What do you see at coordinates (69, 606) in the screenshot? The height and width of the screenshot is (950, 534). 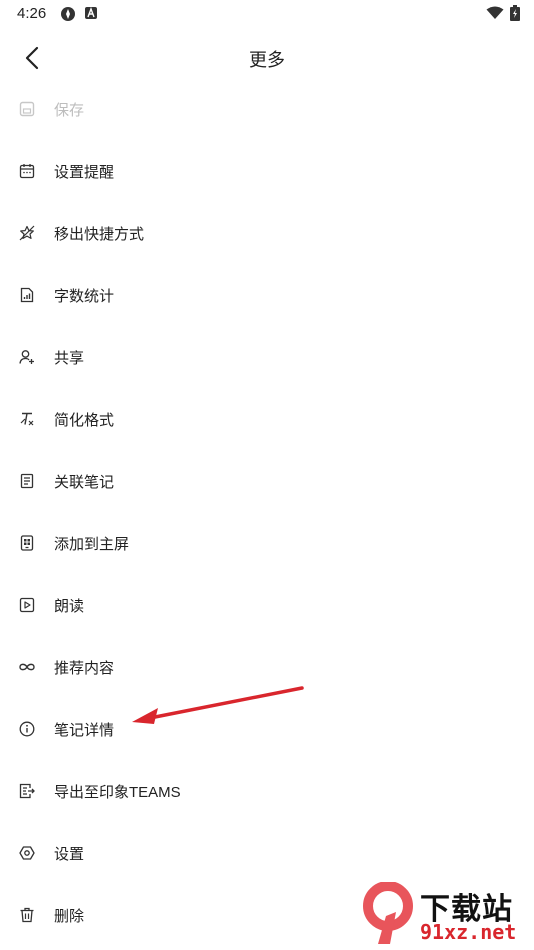 I see `menu-item-label: 朗读` at bounding box center [69, 606].